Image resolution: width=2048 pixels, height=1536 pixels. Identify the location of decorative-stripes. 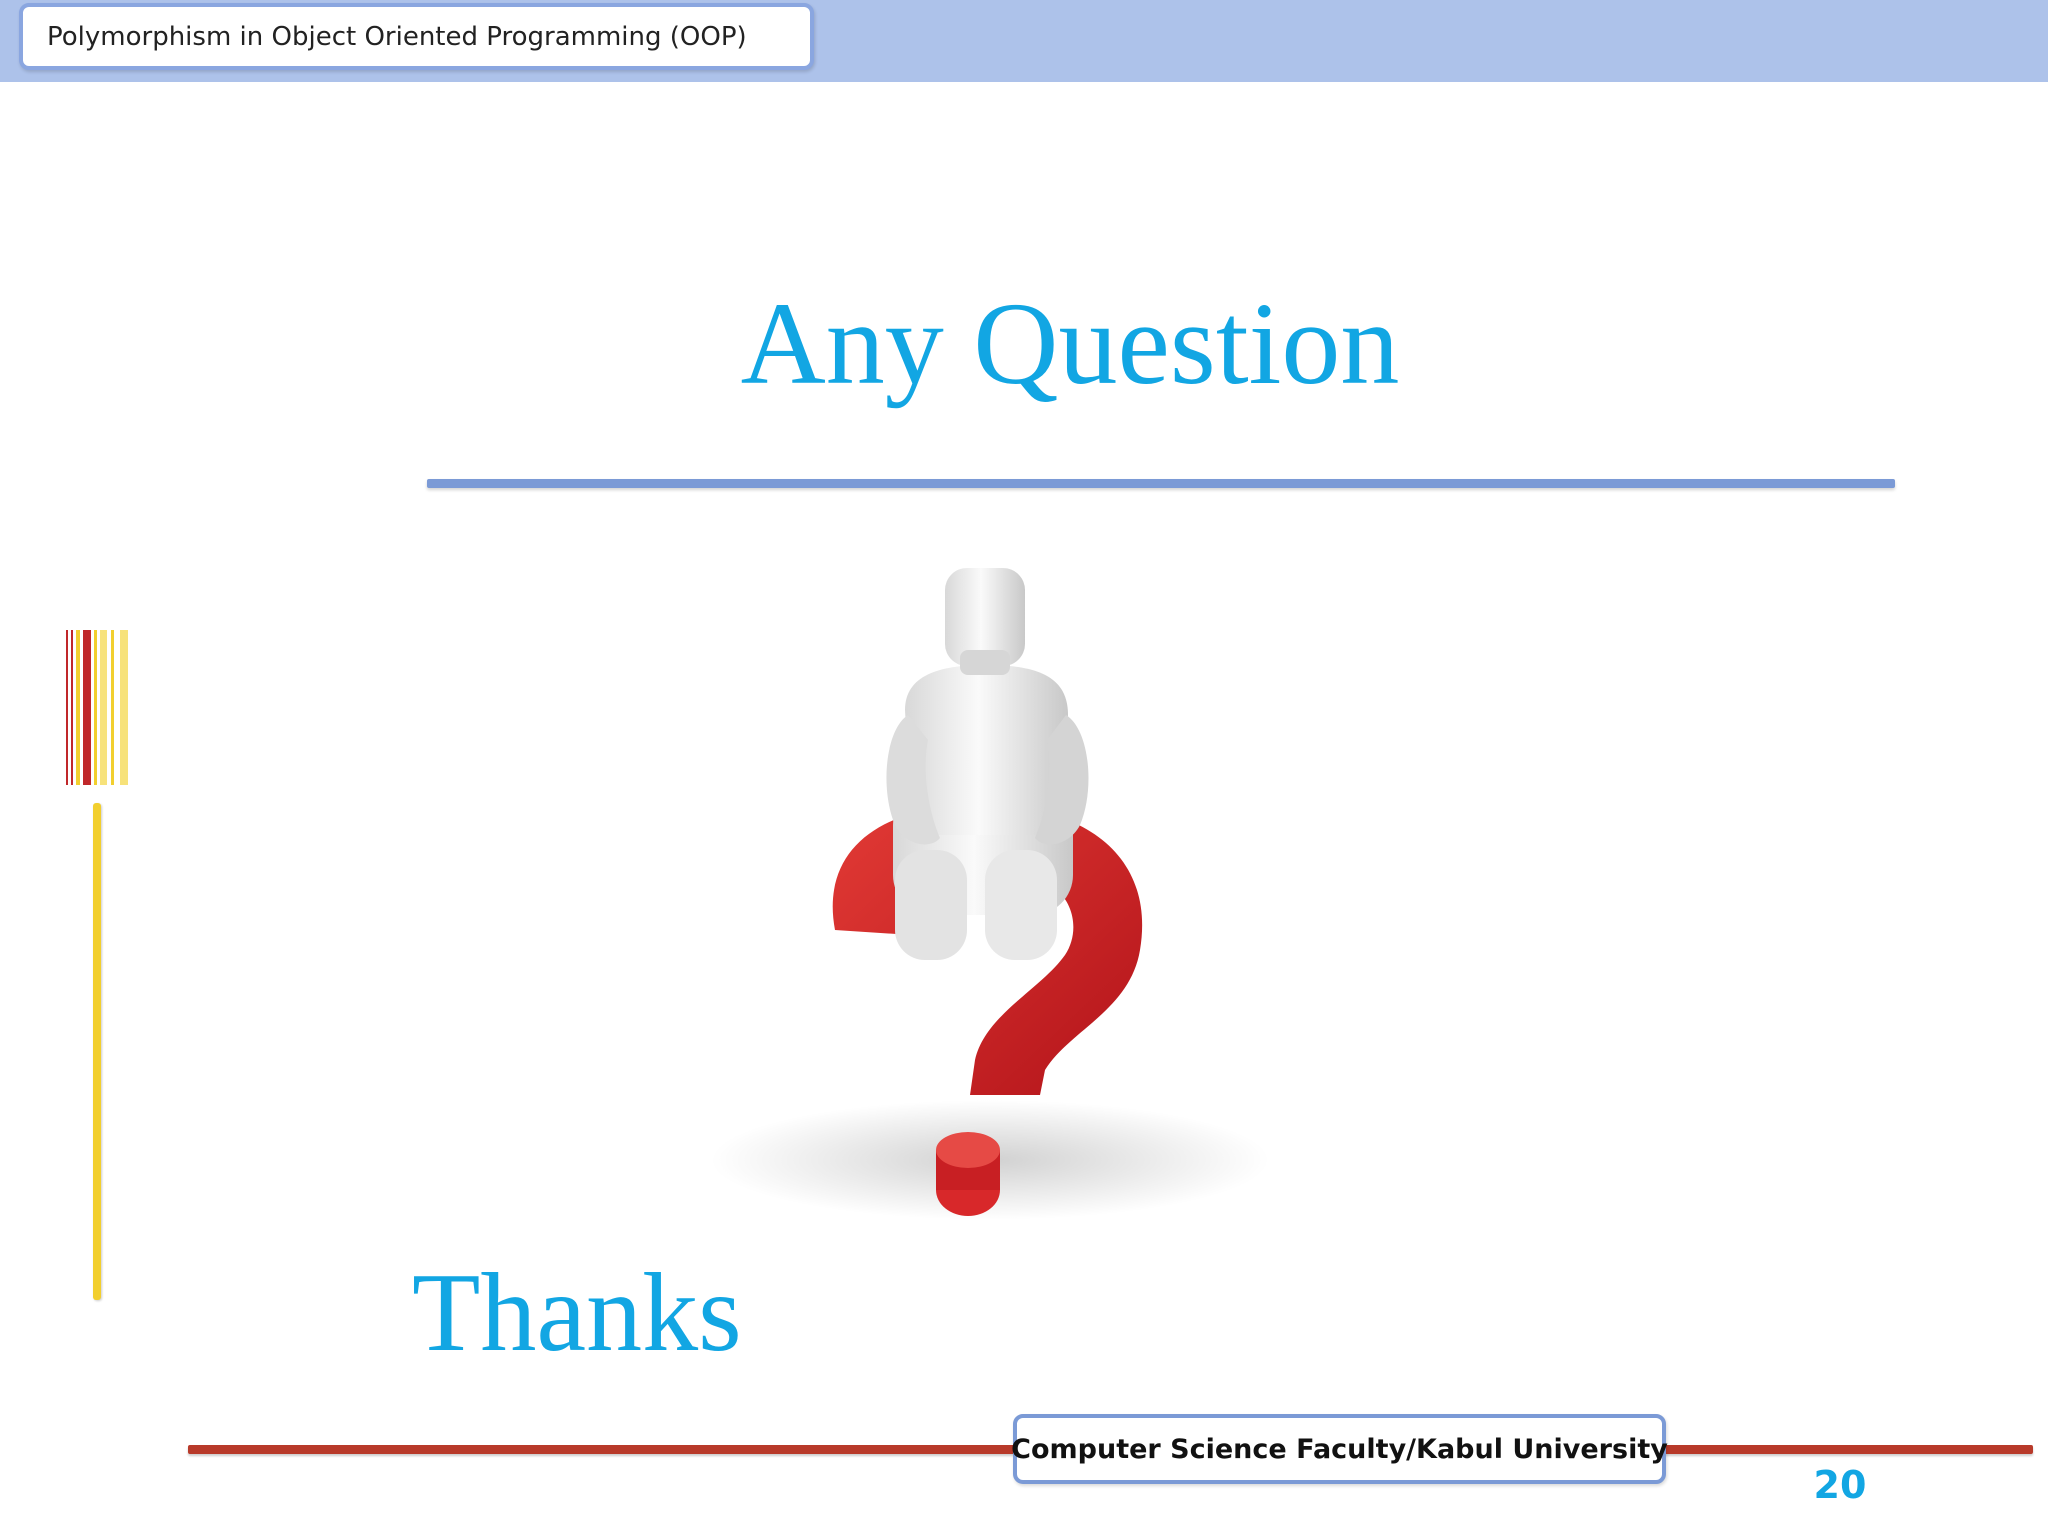
(97, 707).